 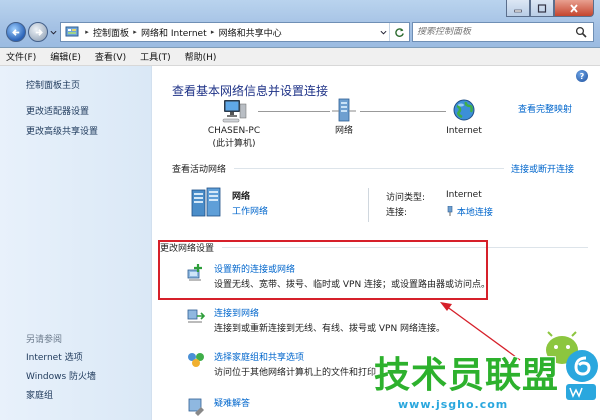 I want to click on help-icon: ?, so click(x=582, y=76).